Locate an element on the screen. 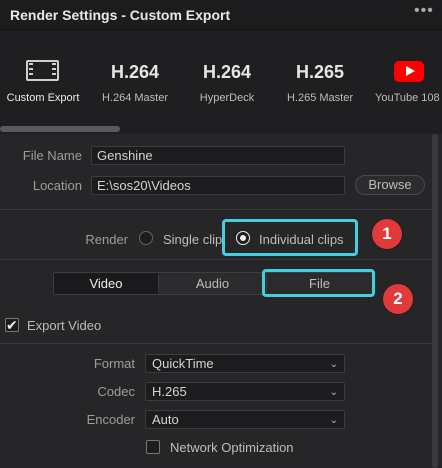 This screenshot has height=468, width=442. preset-h265-master: H.265 H.265 Master is located at coordinates (320, 77).